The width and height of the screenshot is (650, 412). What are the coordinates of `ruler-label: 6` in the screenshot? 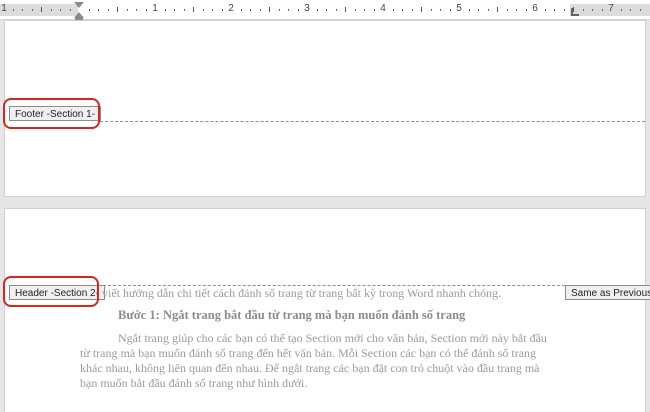 It's located at (535, 8).